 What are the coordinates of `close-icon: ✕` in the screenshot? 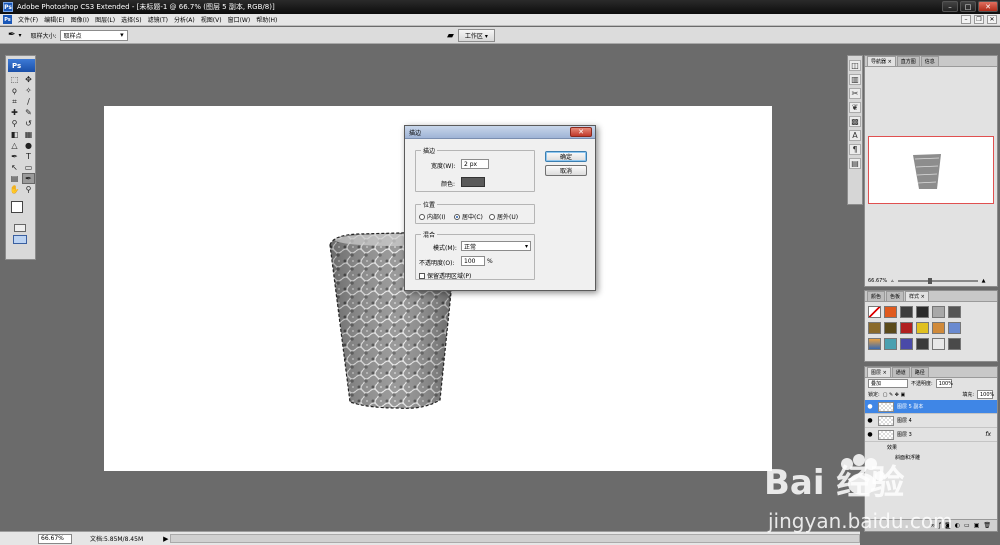 It's located at (988, 6).